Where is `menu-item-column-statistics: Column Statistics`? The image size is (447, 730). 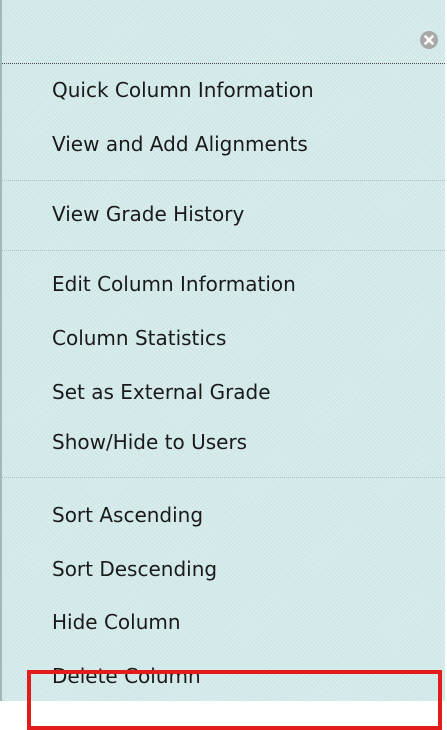 menu-item-column-statistics: Column Statistics is located at coordinates (139, 338).